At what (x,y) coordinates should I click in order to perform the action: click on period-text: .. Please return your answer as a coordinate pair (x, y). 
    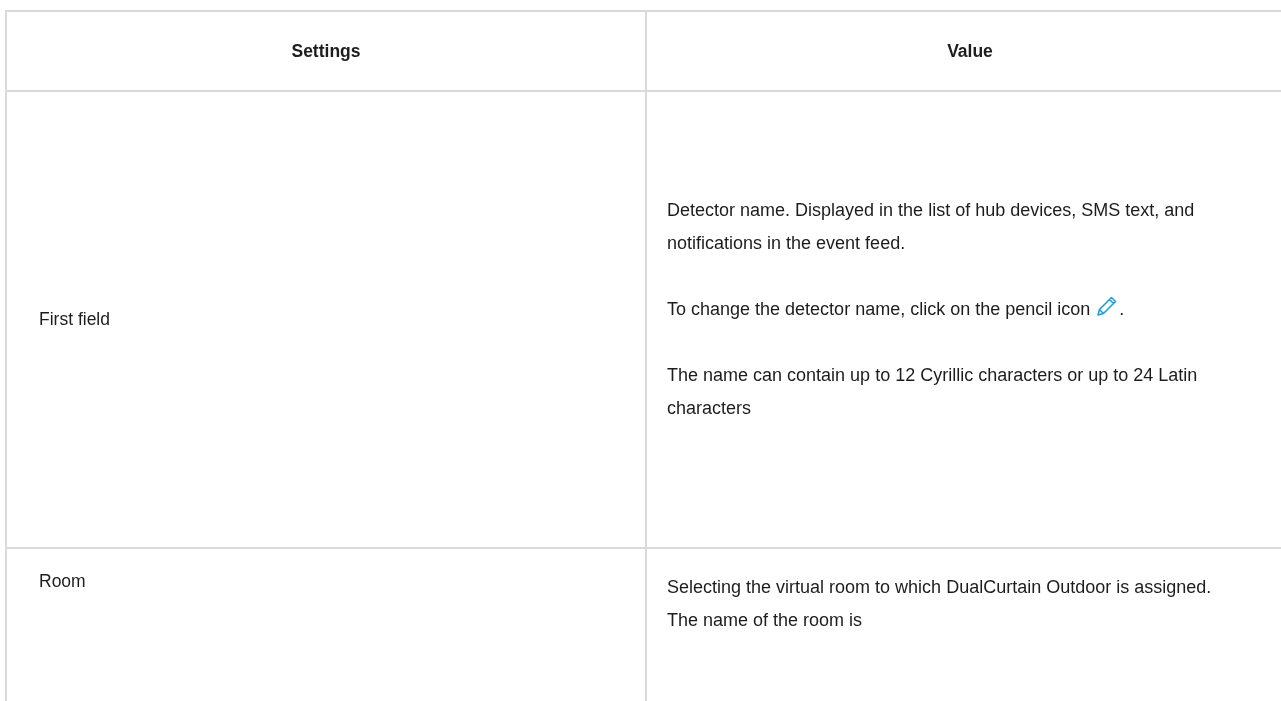
    Looking at the image, I should click on (1122, 309).